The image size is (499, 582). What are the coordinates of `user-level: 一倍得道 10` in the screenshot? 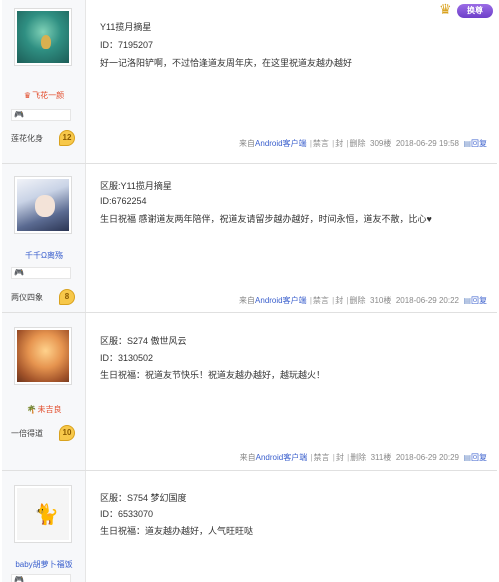 It's located at (43, 433).